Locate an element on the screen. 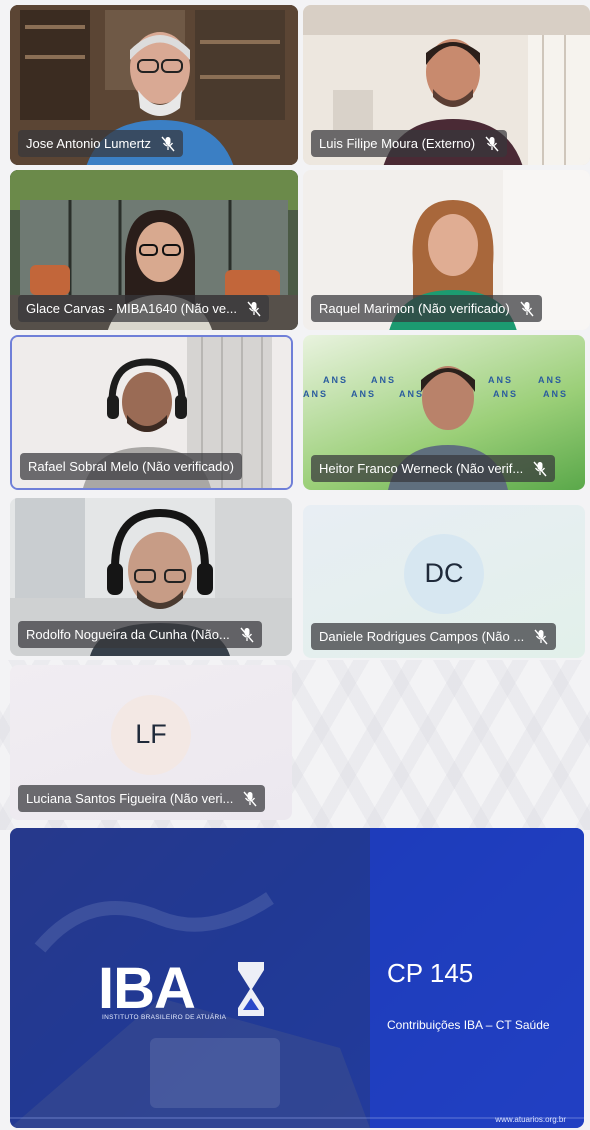 This screenshot has height=1130, width=590. hourglass-icon is located at coordinates (251, 989).